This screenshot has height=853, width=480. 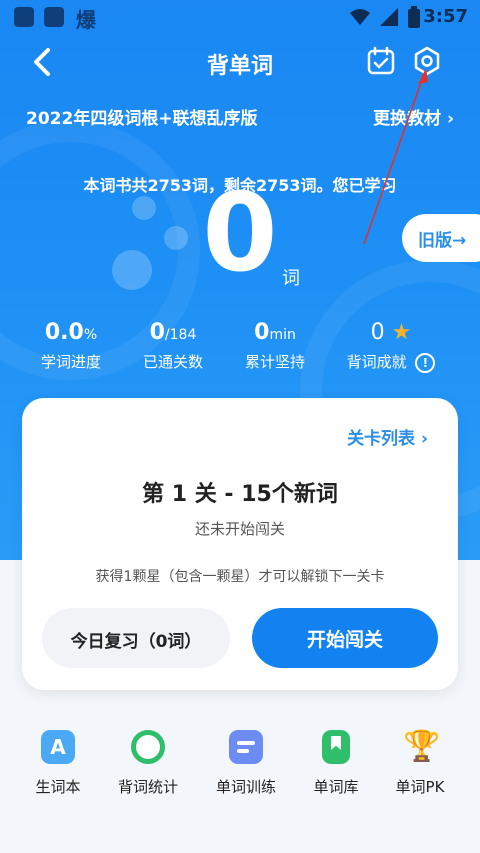 What do you see at coordinates (180, 335) in the screenshot?
I see `stat-suffix: /184` at bounding box center [180, 335].